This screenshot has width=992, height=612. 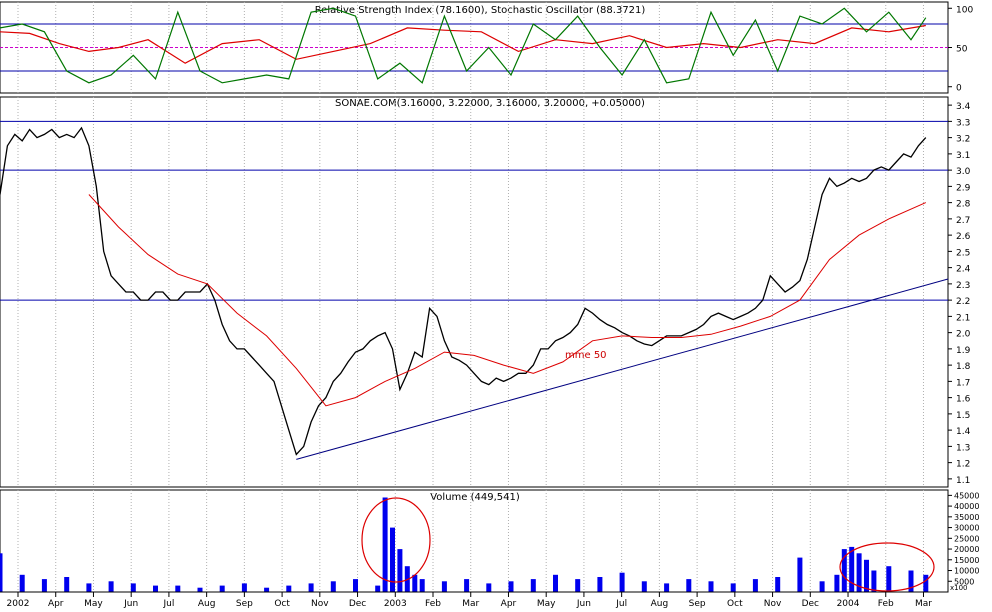 What do you see at coordinates (963, 318) in the screenshot?
I see `y-tick-label: 2.1` at bounding box center [963, 318].